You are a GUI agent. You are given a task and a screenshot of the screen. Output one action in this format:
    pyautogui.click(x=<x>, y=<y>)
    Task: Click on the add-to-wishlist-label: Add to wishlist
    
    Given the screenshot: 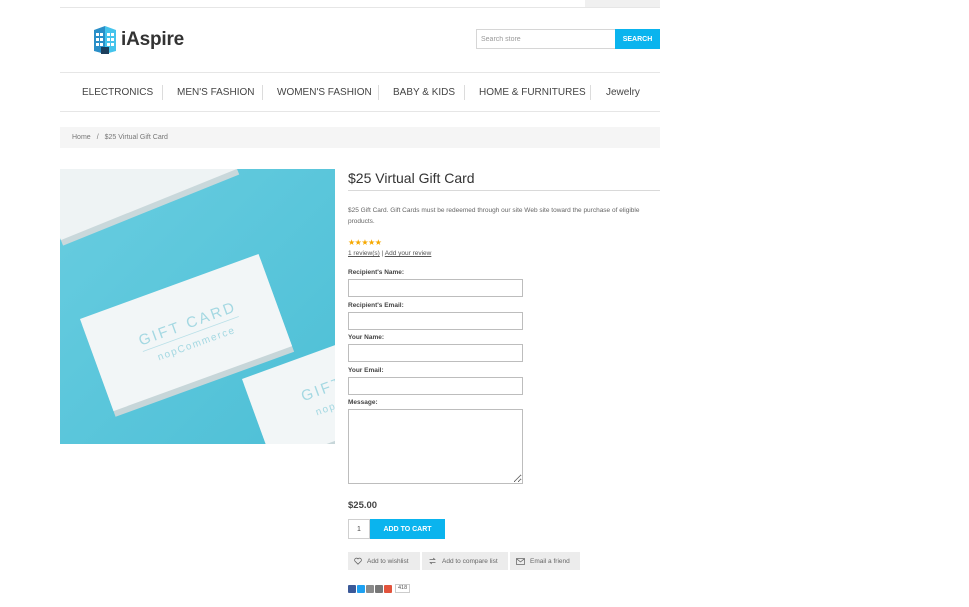 What is the action you would take?
    pyautogui.click(x=388, y=561)
    